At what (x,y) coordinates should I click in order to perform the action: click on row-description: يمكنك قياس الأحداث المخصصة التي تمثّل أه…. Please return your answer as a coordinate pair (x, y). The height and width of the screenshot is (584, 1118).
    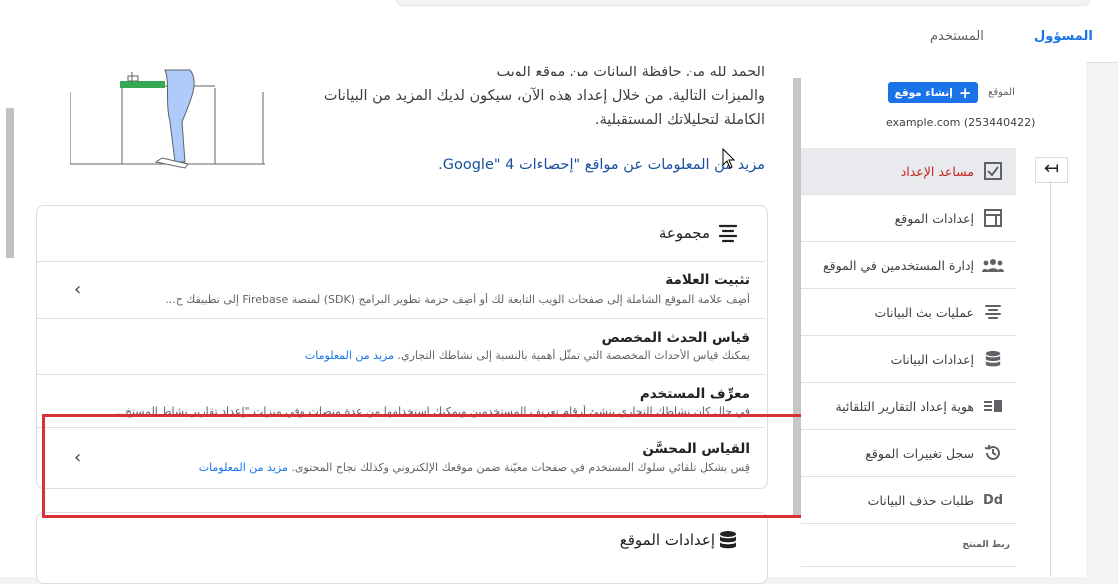
    Looking at the image, I should click on (425, 355).